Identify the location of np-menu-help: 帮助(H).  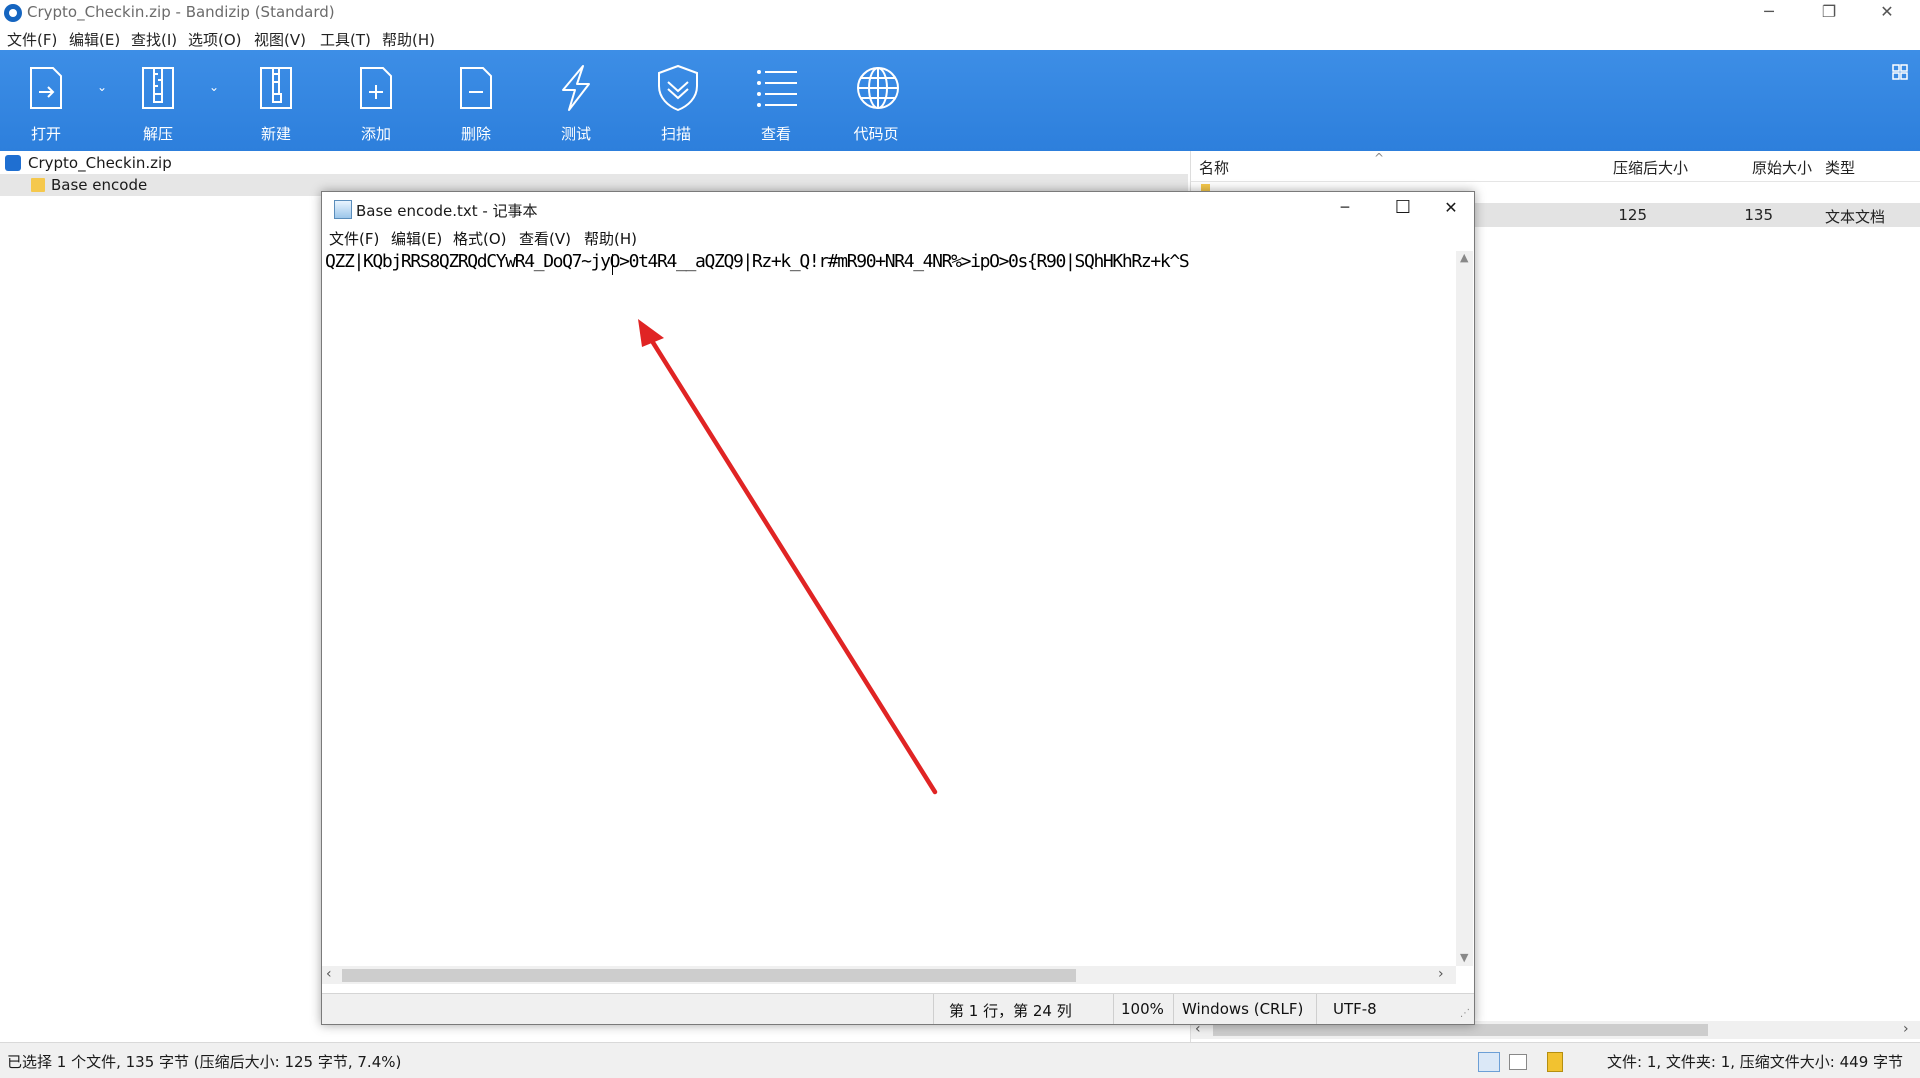
(610, 238).